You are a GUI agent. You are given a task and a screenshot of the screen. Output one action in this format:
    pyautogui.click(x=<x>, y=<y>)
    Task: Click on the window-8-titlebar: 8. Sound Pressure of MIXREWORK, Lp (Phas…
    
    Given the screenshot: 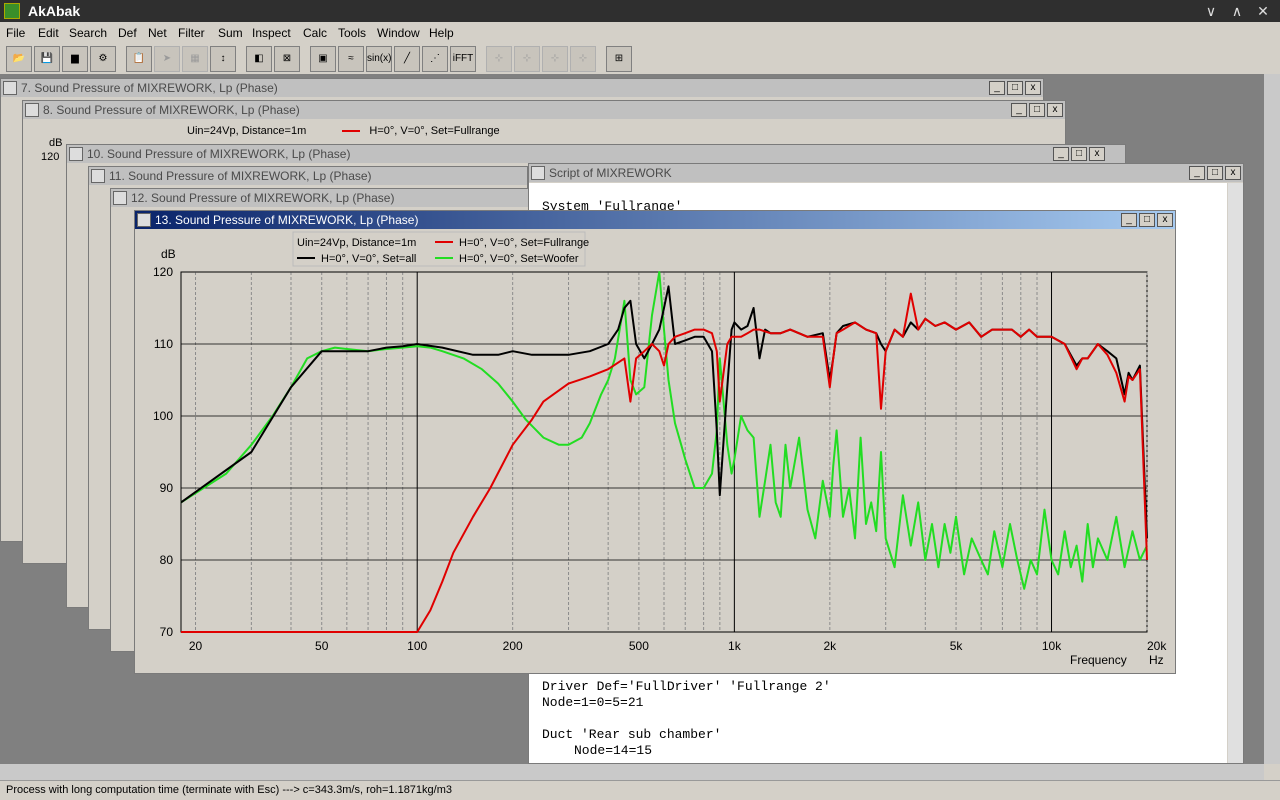 What is the action you would take?
    pyautogui.click(x=544, y=110)
    